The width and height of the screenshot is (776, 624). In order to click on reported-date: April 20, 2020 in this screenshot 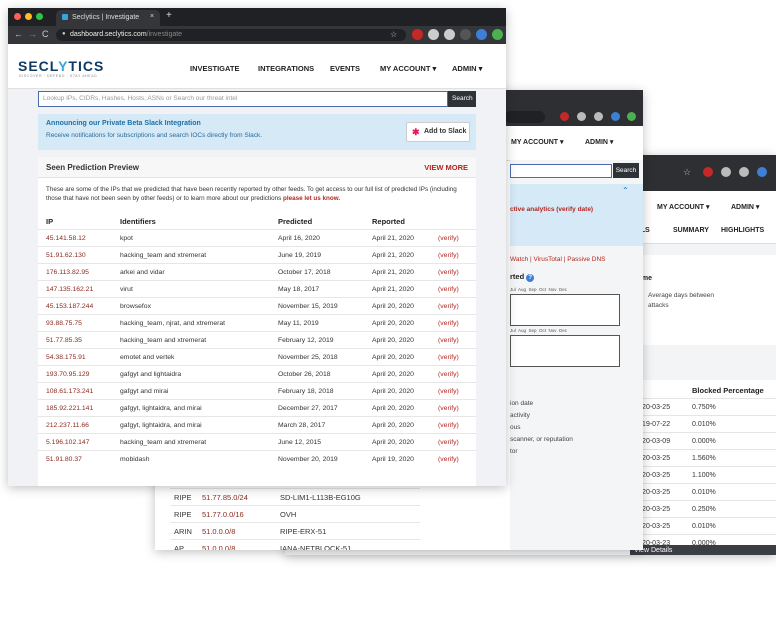, I will do `click(393, 391)`.